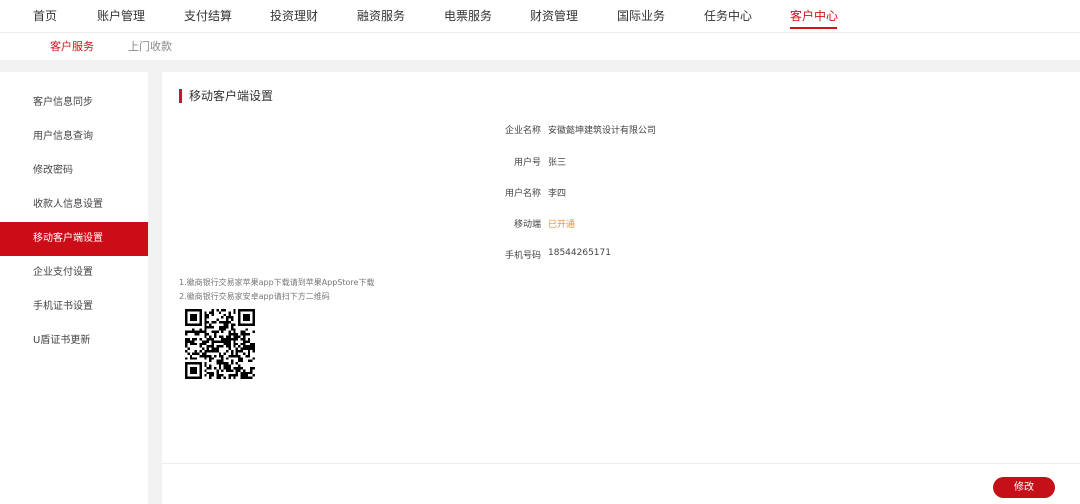 This screenshot has width=1080, height=504. What do you see at coordinates (468, 16) in the screenshot?
I see `nav-item-e-bill: 电票服务` at bounding box center [468, 16].